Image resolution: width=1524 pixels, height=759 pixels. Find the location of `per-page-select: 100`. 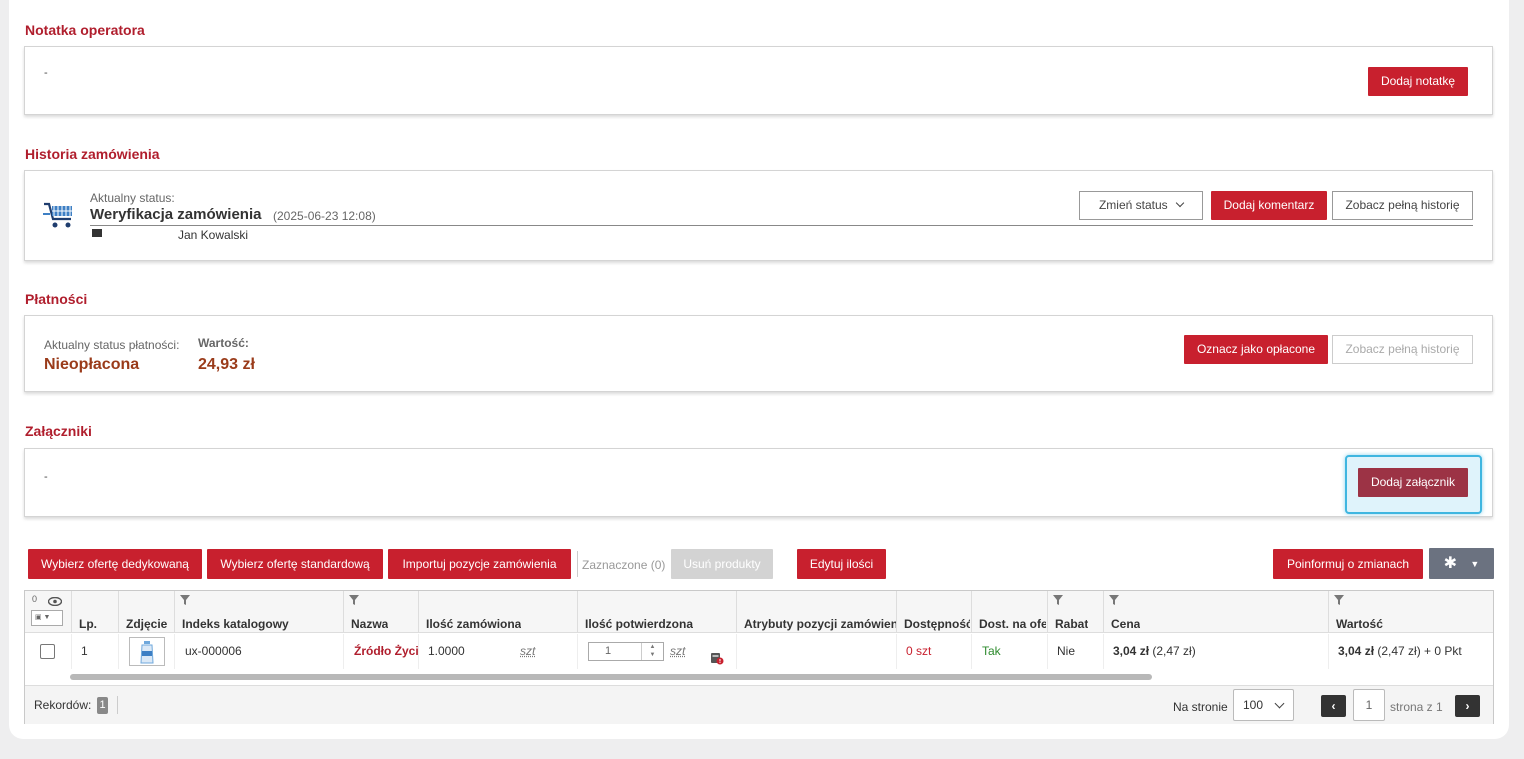

per-page-select: 100 is located at coordinates (1263, 705).